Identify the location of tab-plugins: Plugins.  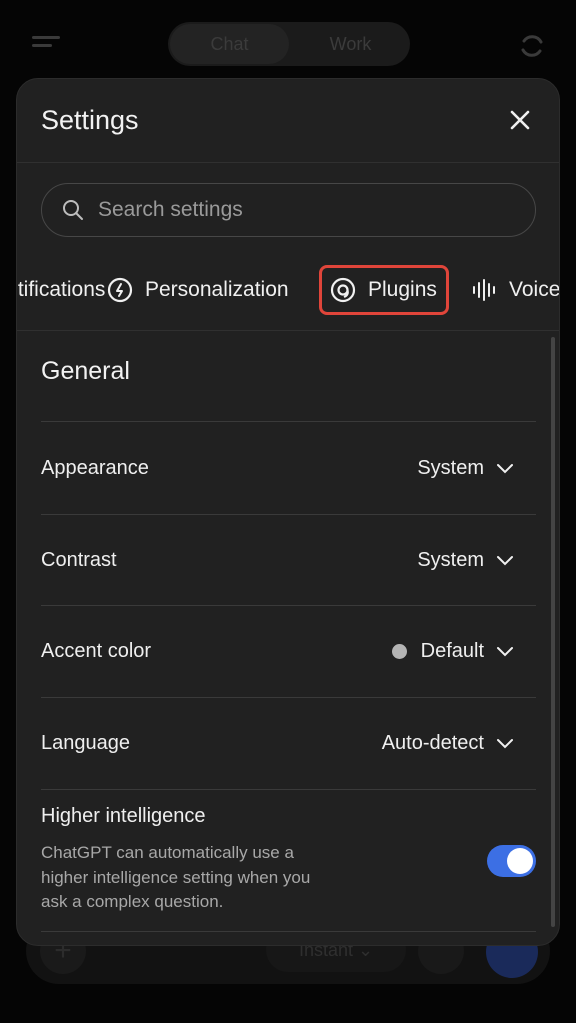
(384, 290).